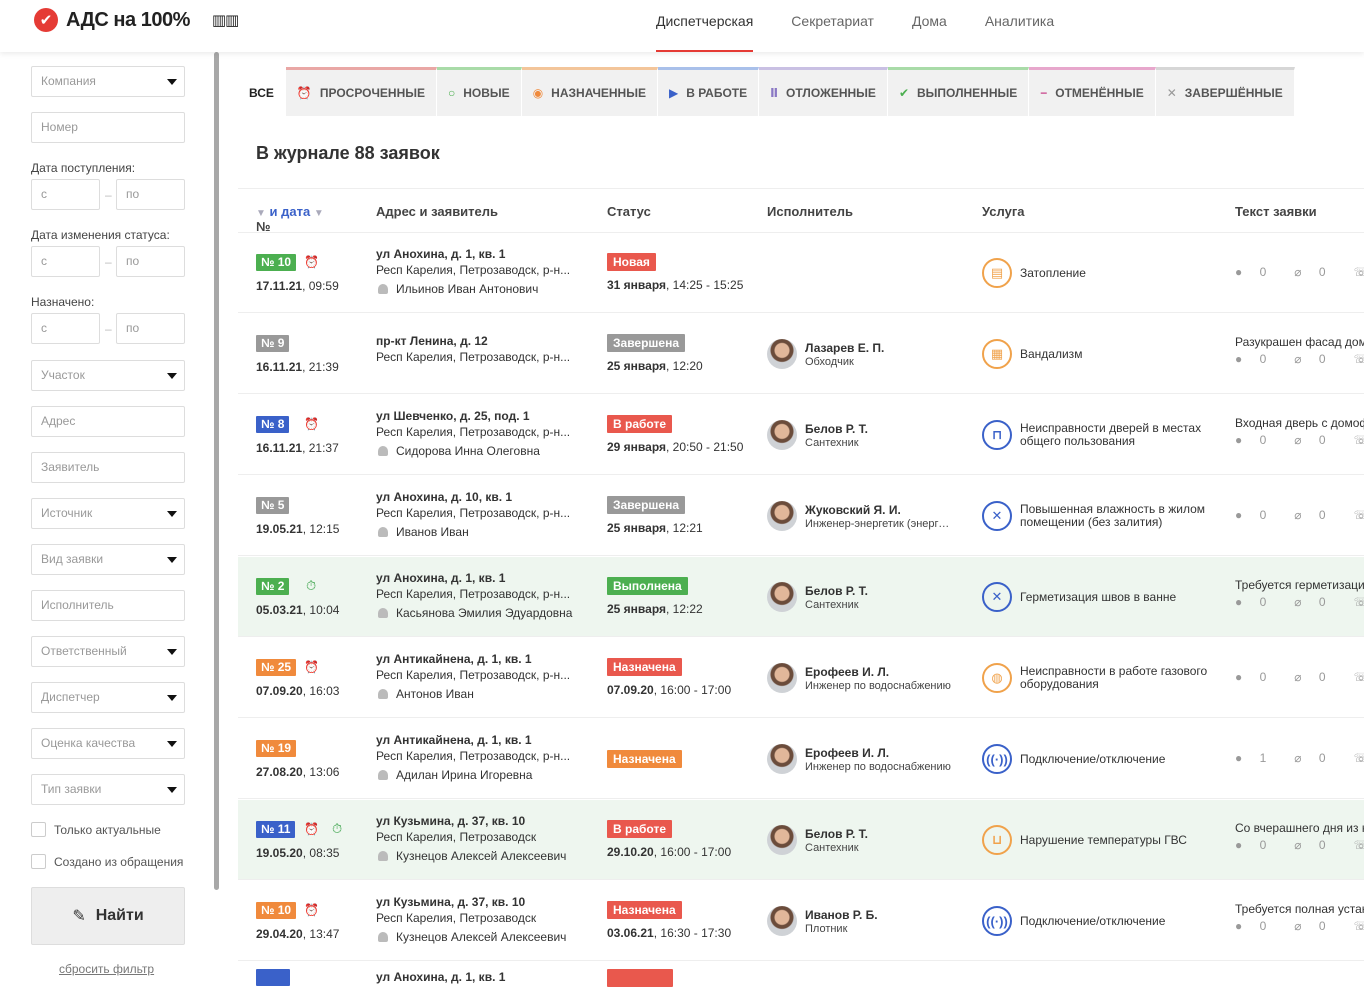 Image resolution: width=1364 pixels, height=992 pixels. Describe the element at coordinates (150, 261) in the screenshot. I see `date-status-to: по` at that location.